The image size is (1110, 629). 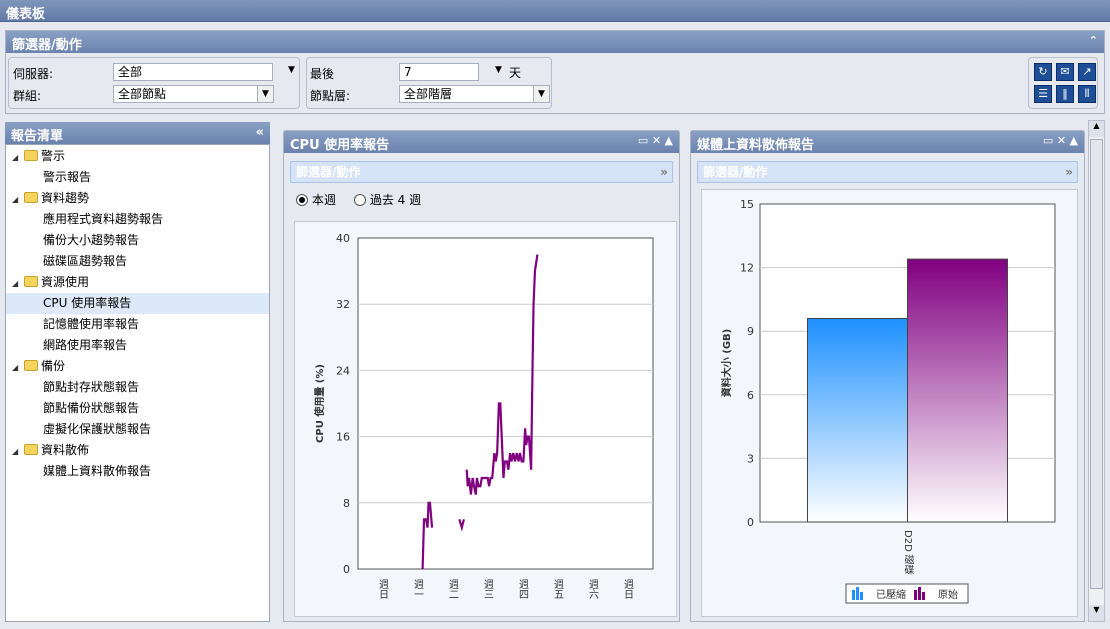 I want to click on cpu-filter-title: 篩選器/動作, so click(x=328, y=172).